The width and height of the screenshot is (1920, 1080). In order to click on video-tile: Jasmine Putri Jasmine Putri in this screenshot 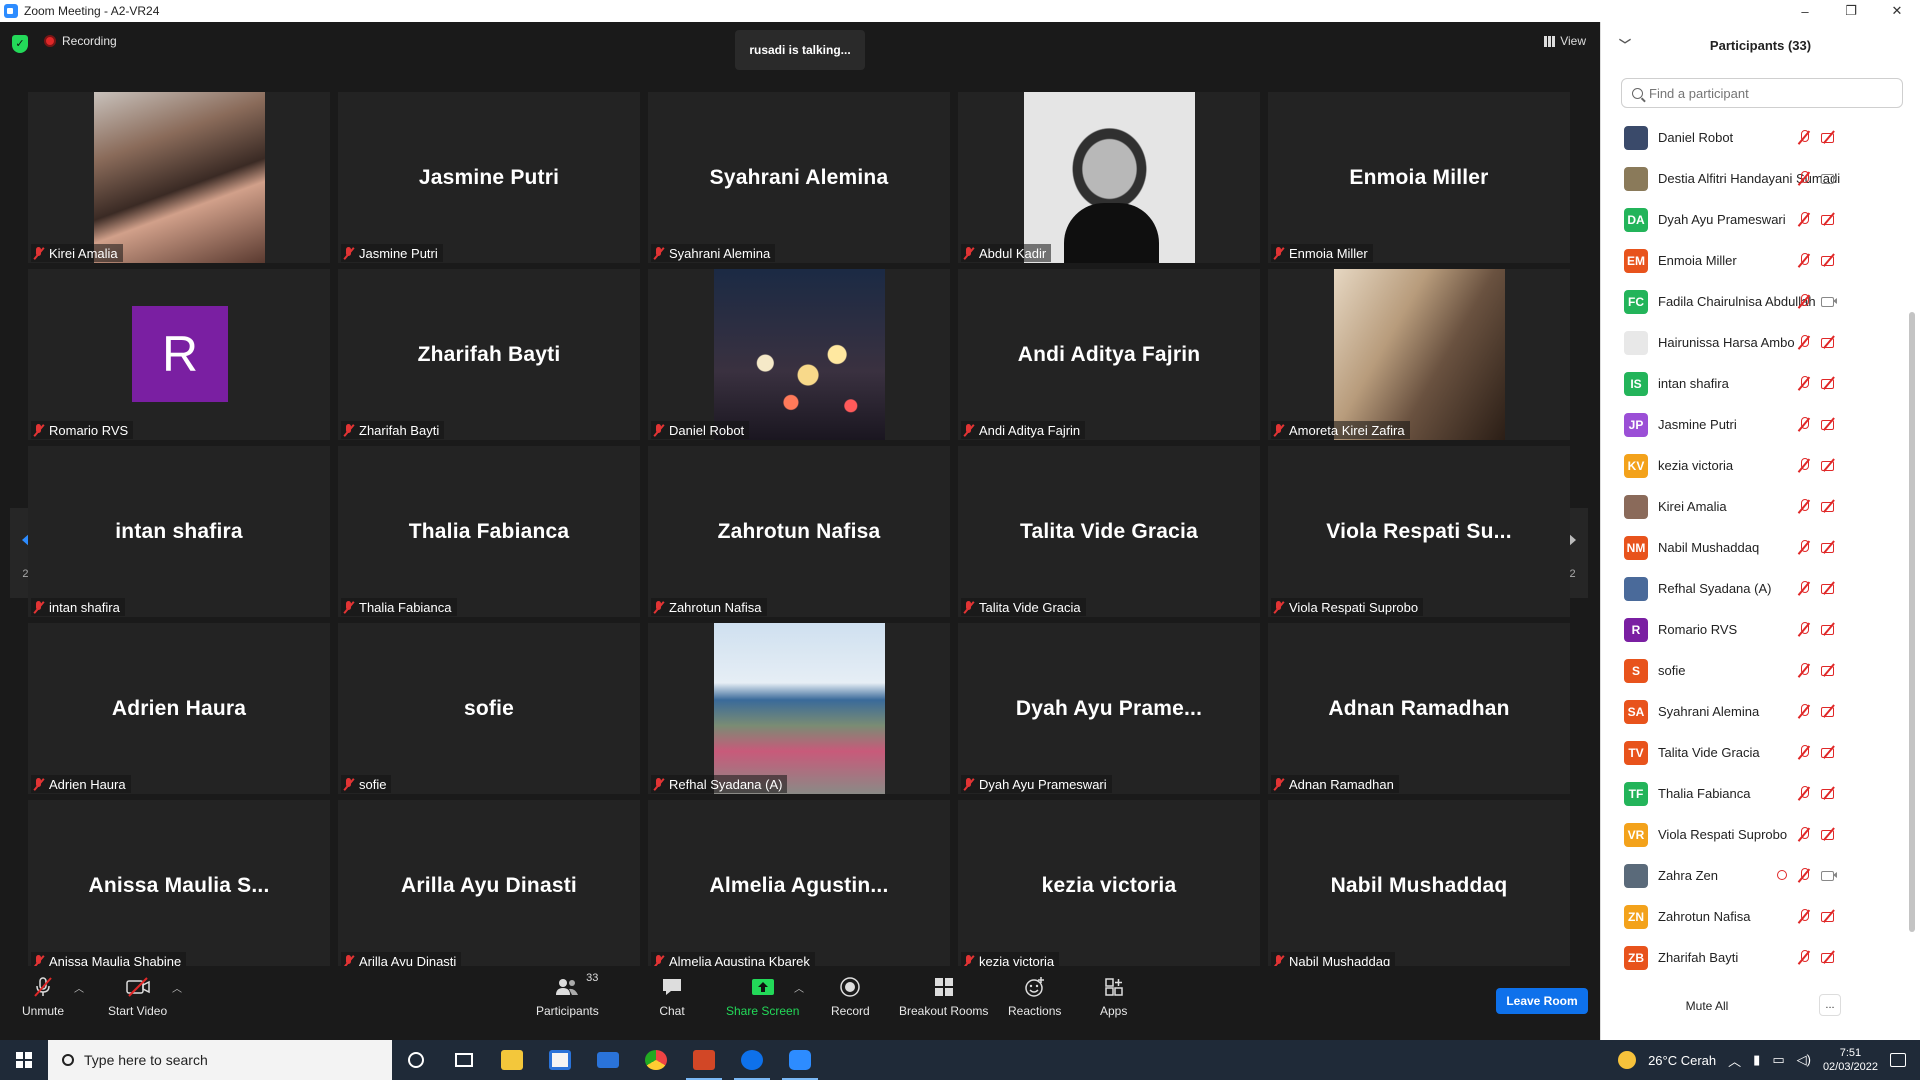, I will do `click(489, 177)`.